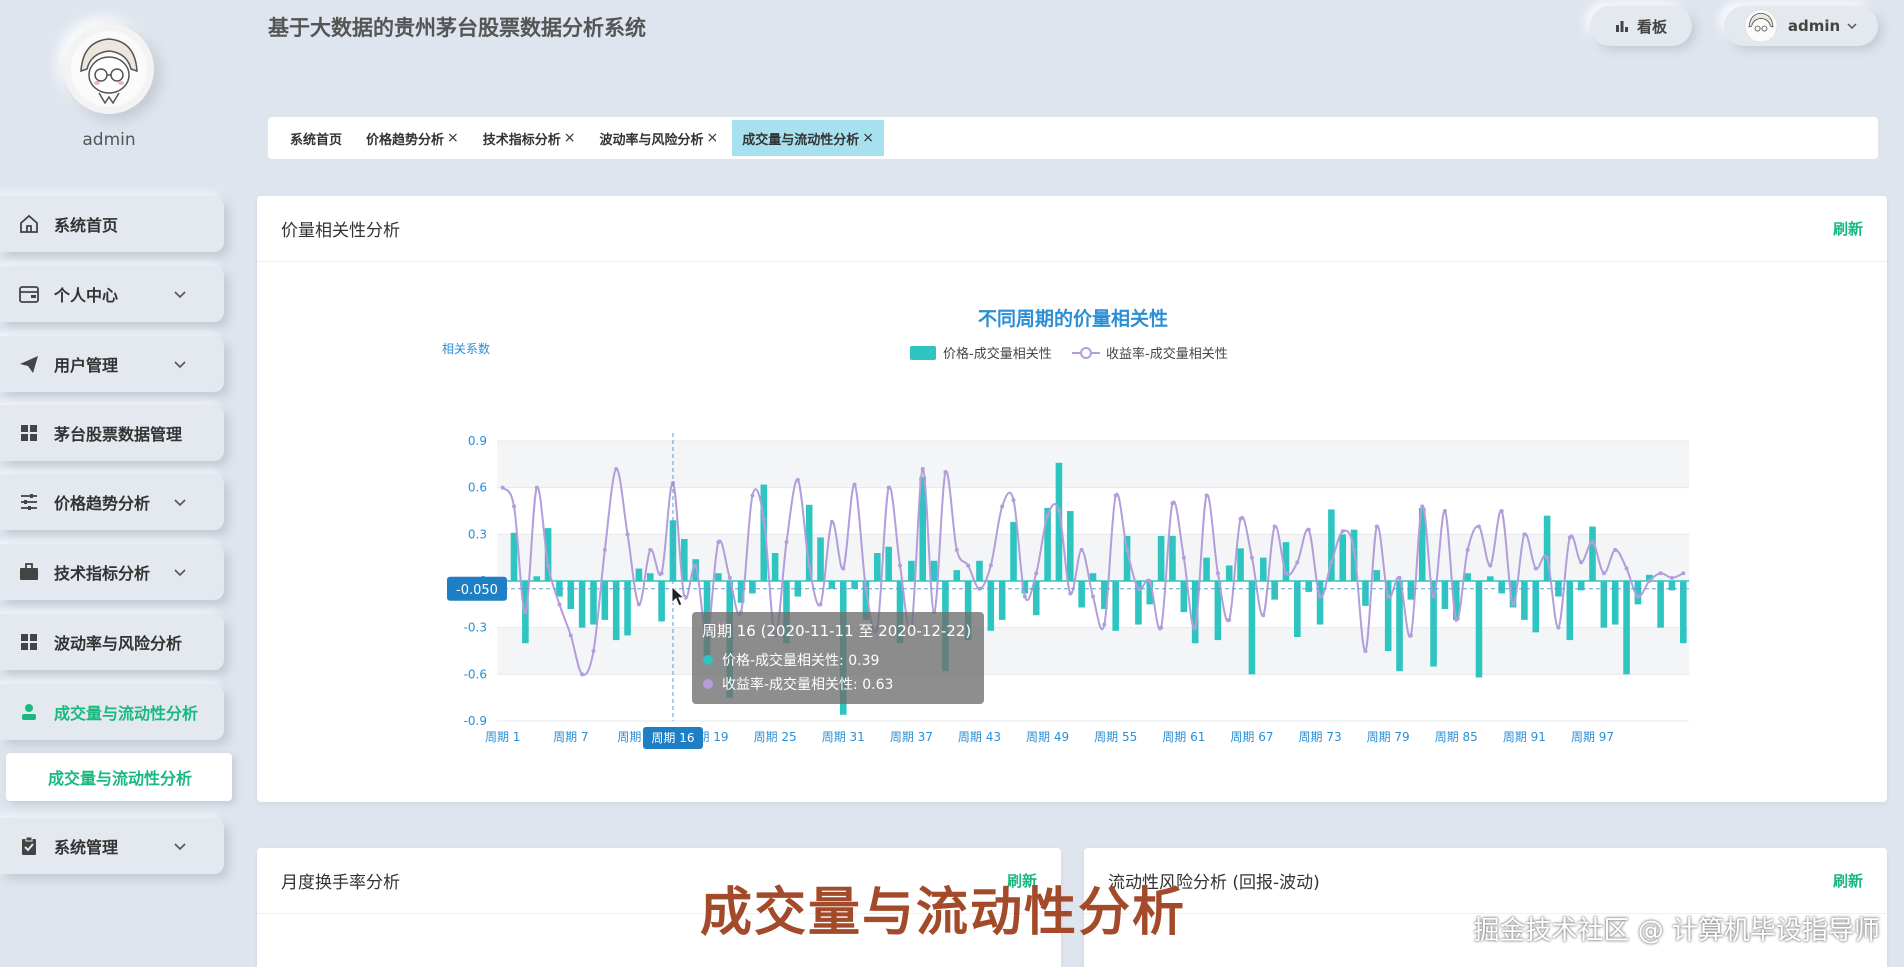 This screenshot has width=1904, height=967. What do you see at coordinates (112, 433) in the screenshot?
I see `sidebar-item-4: 茅台股票数据管理` at bounding box center [112, 433].